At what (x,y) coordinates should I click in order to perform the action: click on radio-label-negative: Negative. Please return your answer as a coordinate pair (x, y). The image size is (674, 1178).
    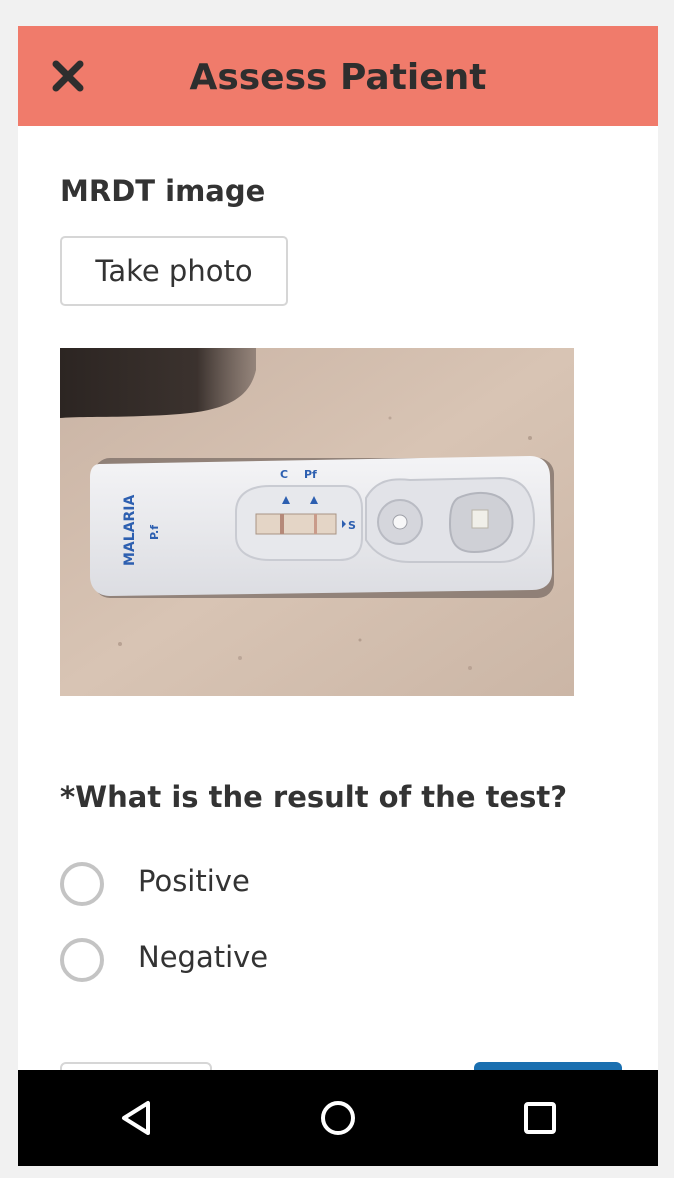
    Looking at the image, I should click on (203, 957).